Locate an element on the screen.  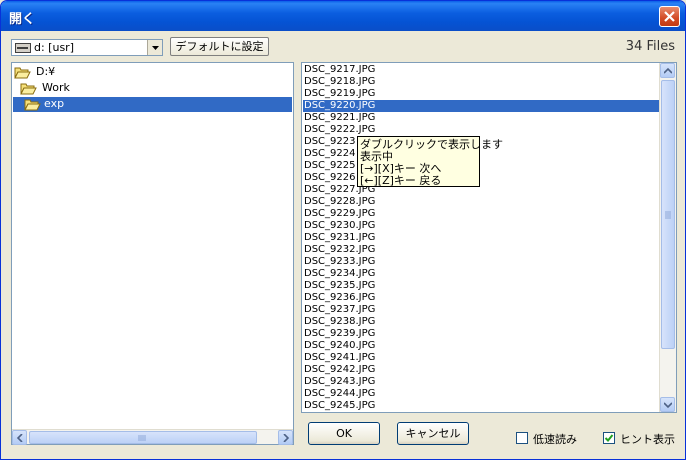
tree-item-label: D:¥ is located at coordinates (46, 71).